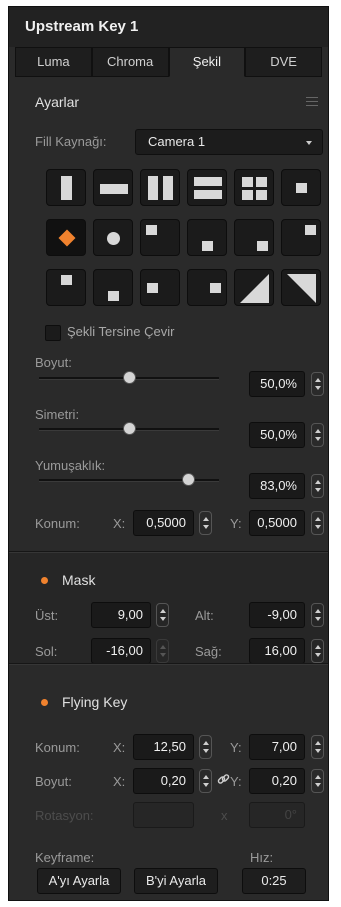 The height and width of the screenshot is (907, 341). Describe the element at coordinates (262, 857) in the screenshot. I see `rate-label: Hız:` at that location.